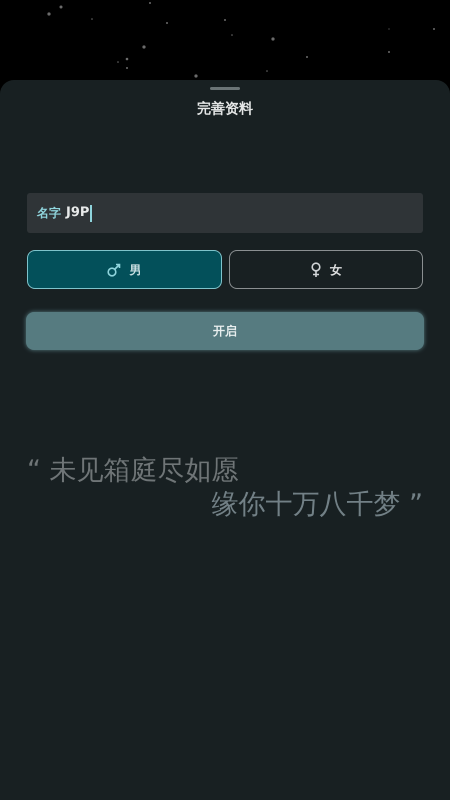 The height and width of the screenshot is (800, 450). I want to click on name-value: J9P, so click(78, 213).